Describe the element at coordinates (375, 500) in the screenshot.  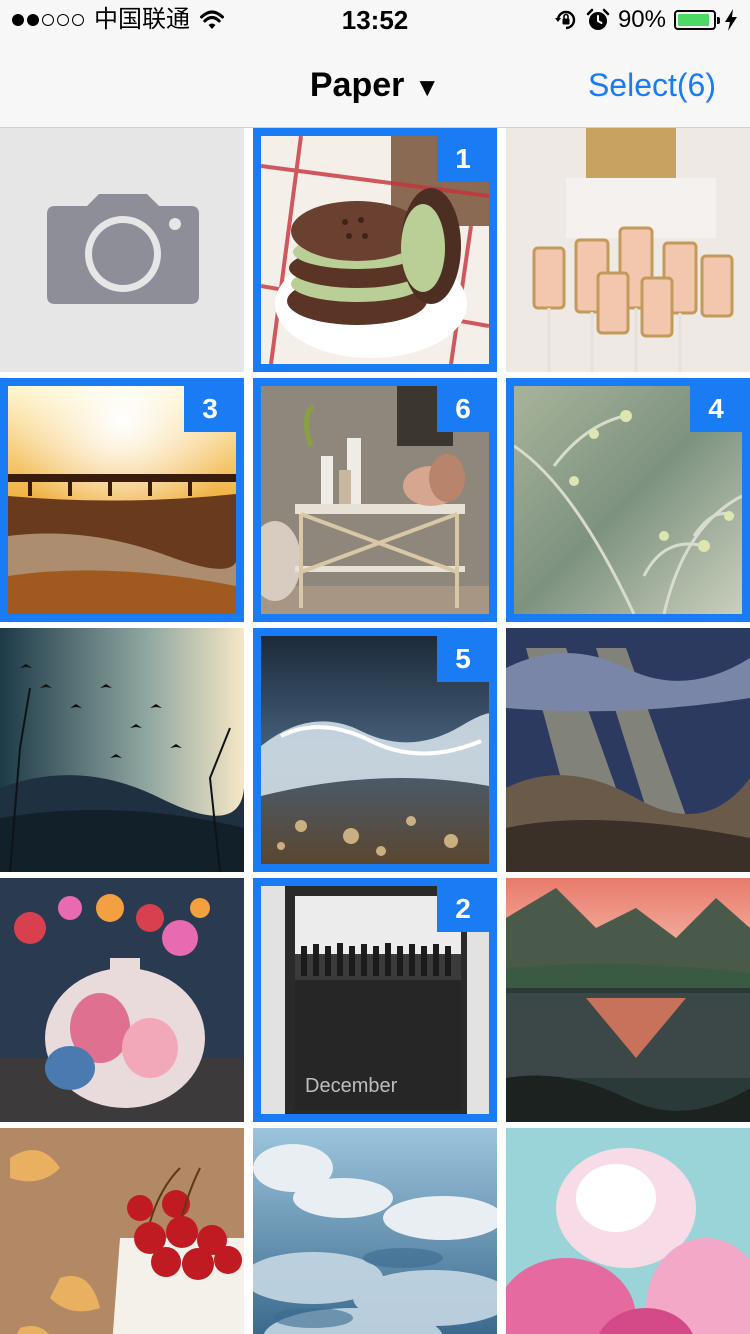
I see `photo-cell-console-table: 6` at that location.